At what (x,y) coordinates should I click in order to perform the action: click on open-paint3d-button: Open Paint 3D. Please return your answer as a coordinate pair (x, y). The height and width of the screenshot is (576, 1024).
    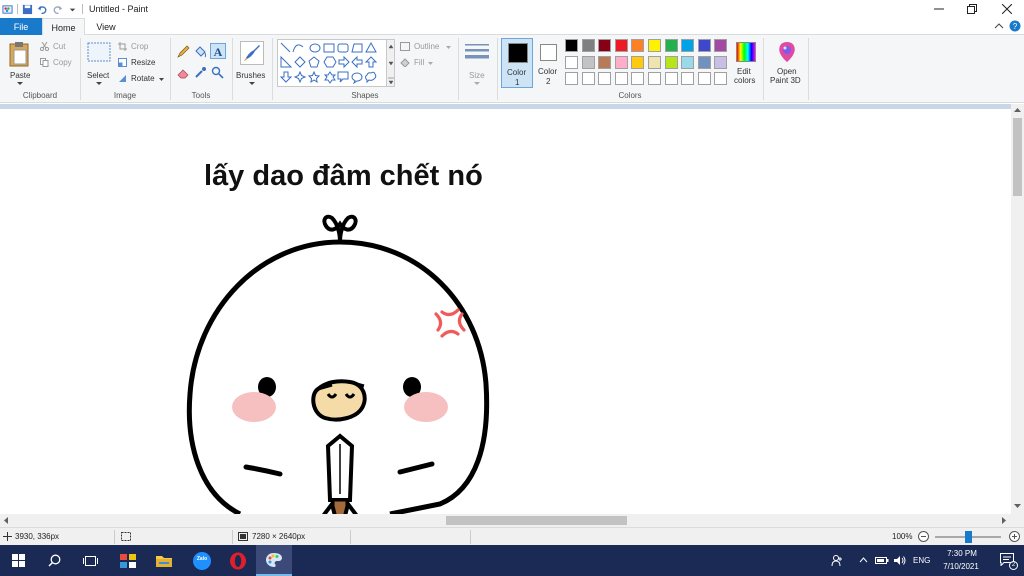
    Looking at the image, I should click on (786, 63).